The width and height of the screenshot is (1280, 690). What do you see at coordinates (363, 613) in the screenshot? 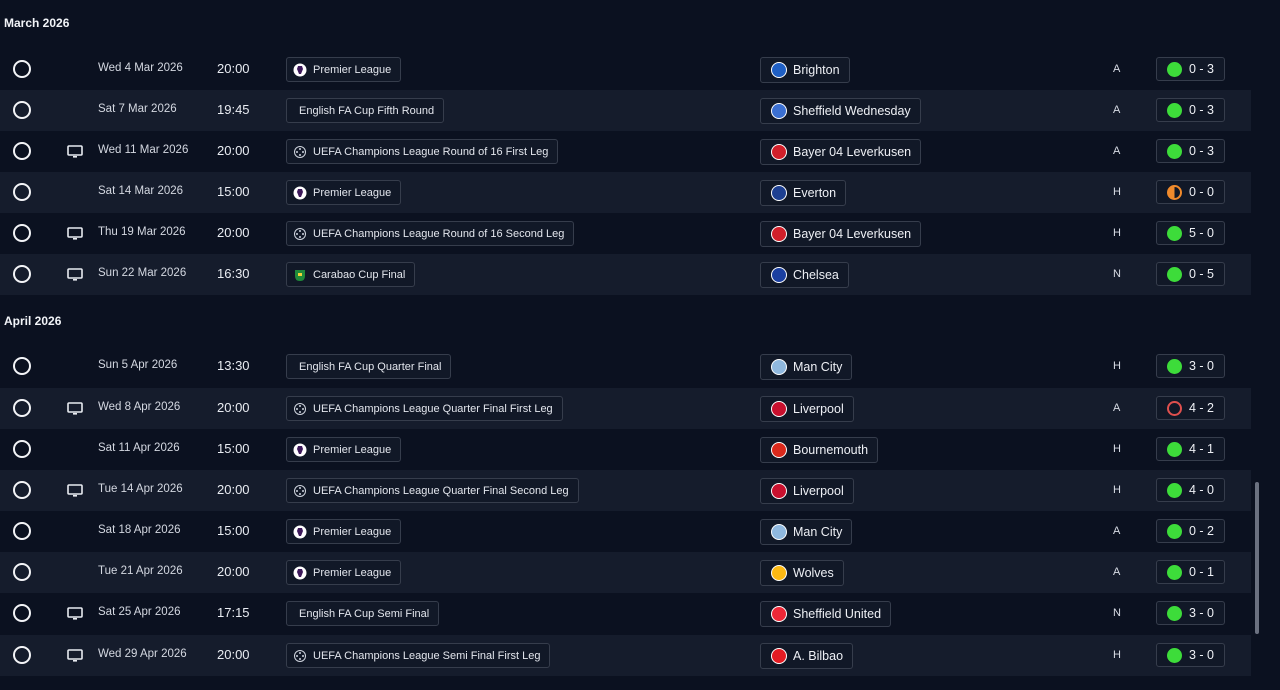
I see `competition-badge: English FA Cup Semi Final` at bounding box center [363, 613].